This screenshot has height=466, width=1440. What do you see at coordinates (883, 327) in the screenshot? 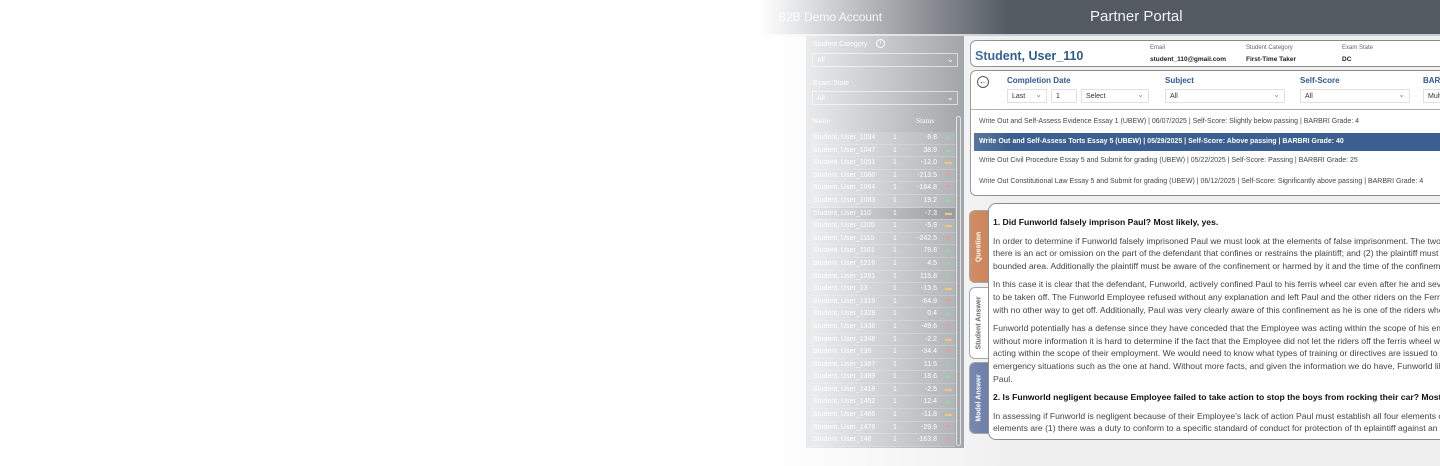
I see `table-row: Student, User_1338 1 -49.6 ▼` at bounding box center [883, 327].